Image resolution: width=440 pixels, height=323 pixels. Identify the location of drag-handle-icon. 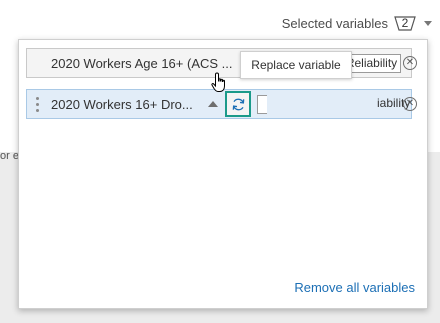
(38, 105).